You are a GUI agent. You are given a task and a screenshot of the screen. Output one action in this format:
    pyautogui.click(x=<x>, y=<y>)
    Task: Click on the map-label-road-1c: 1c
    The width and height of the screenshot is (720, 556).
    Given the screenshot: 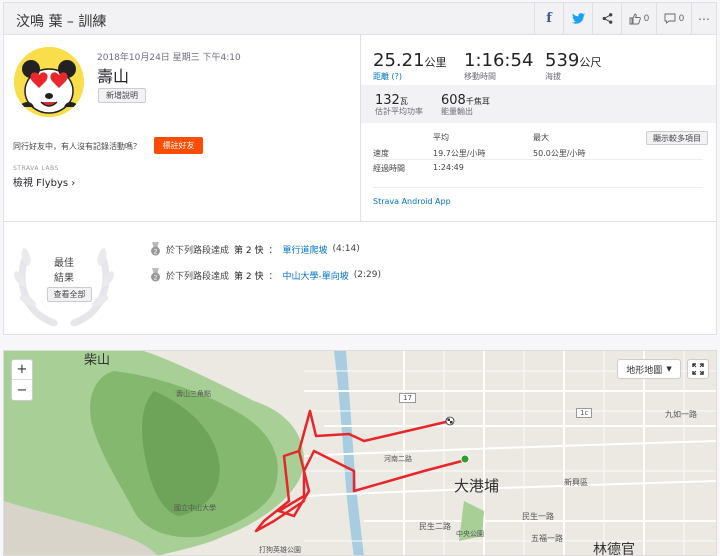 What is the action you would take?
    pyautogui.click(x=584, y=413)
    